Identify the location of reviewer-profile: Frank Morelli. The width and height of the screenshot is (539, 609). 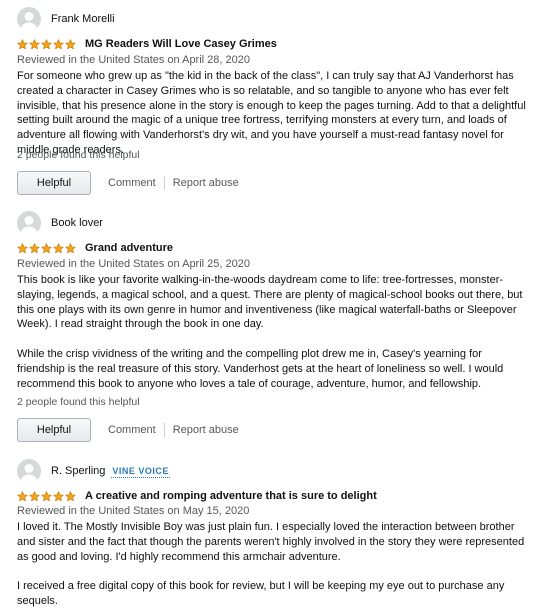
(66, 19).